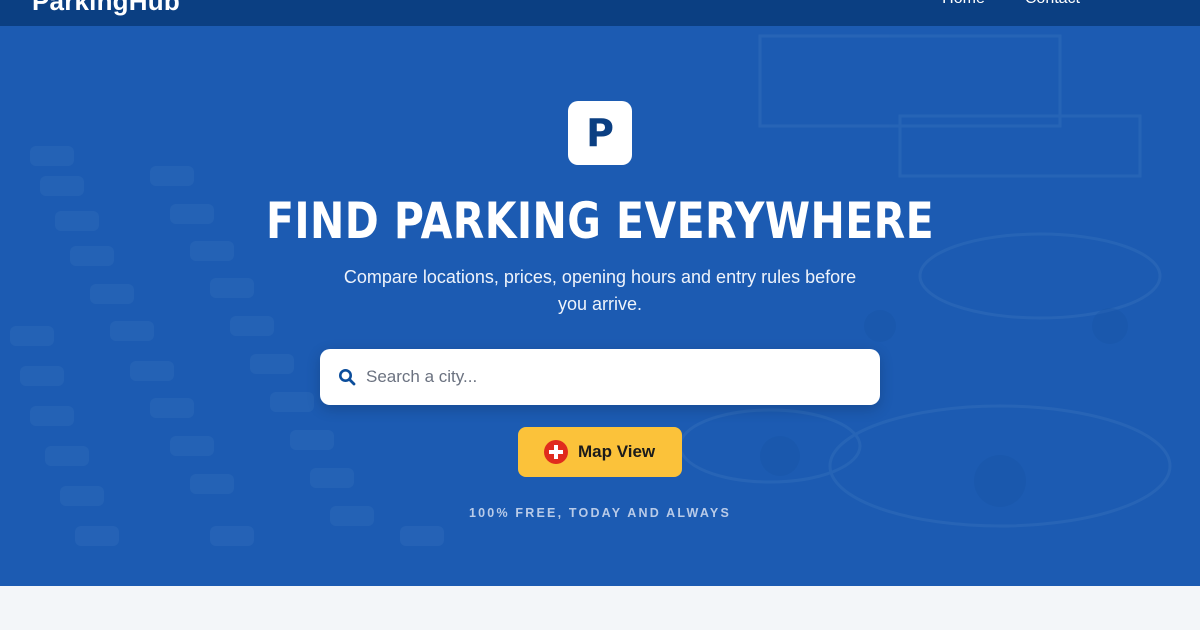  Describe the element at coordinates (616, 377) in the screenshot. I see `city-search-input` at that location.